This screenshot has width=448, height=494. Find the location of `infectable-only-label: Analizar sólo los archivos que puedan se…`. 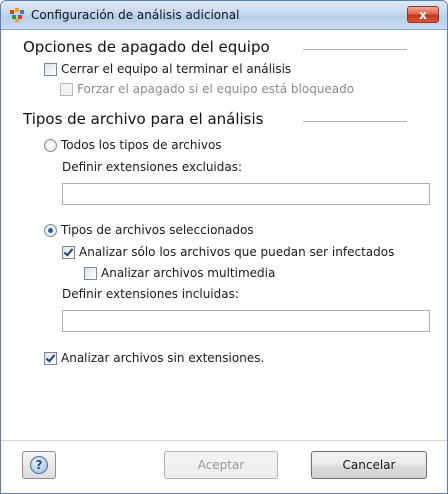

infectable-only-label: Analizar sólo los archivos que puedan se… is located at coordinates (237, 252).